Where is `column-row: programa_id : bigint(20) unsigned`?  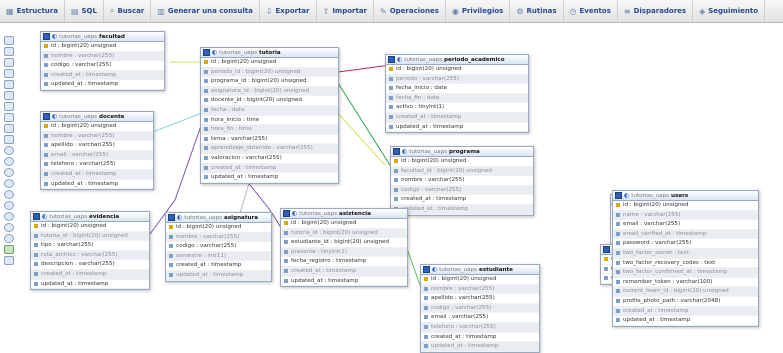 column-row: programa_id : bigint(20) unsigned is located at coordinates (269, 82).